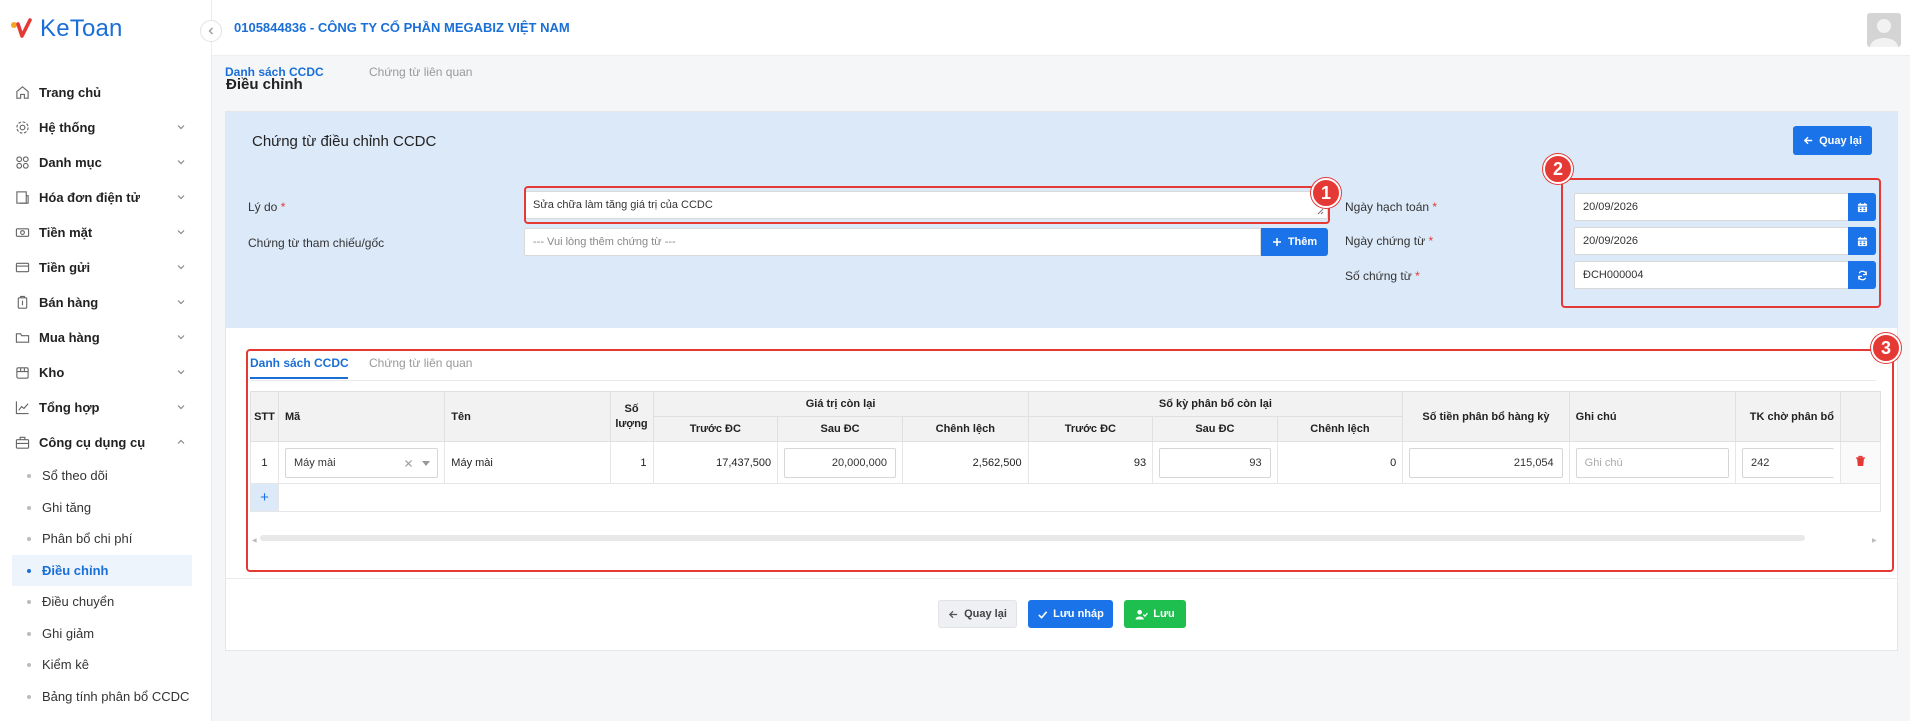 The width and height of the screenshot is (1910, 721). What do you see at coordinates (106, 476) in the screenshot?
I see `sidebar-subitem-so-theo-doi: Sổ theo dõi` at bounding box center [106, 476].